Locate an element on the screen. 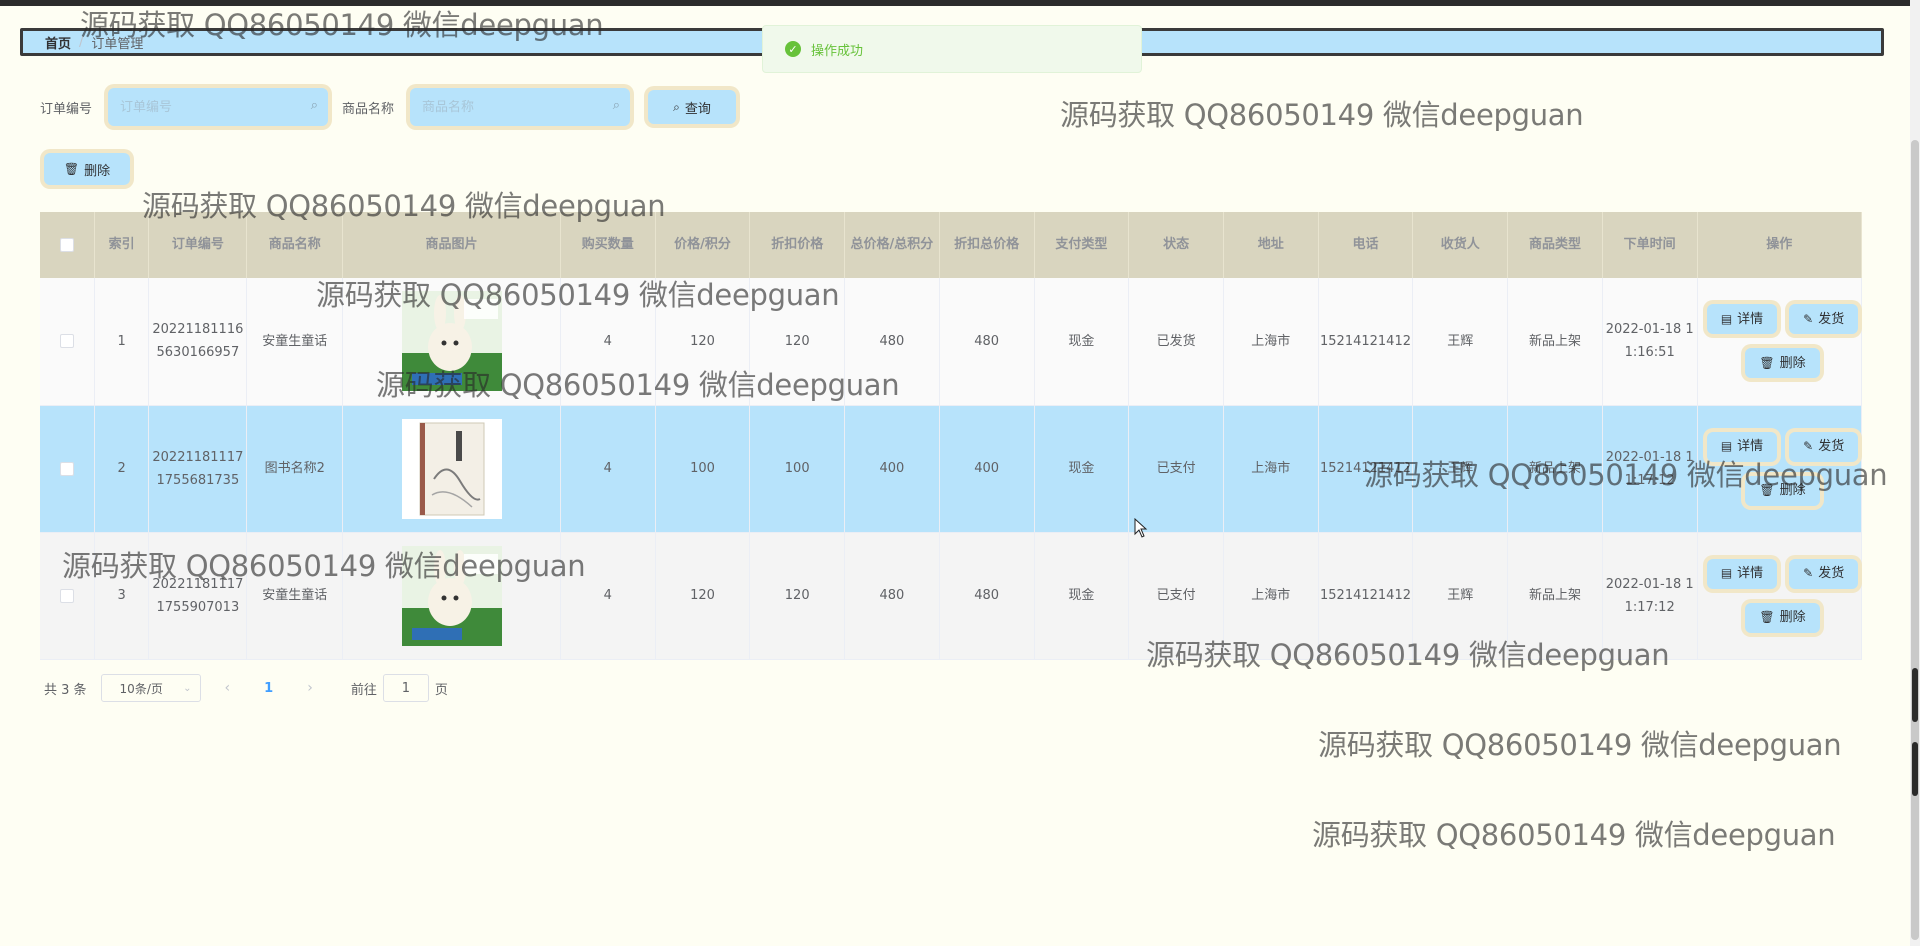  vertical-scrollbar is located at coordinates (1915, 473).